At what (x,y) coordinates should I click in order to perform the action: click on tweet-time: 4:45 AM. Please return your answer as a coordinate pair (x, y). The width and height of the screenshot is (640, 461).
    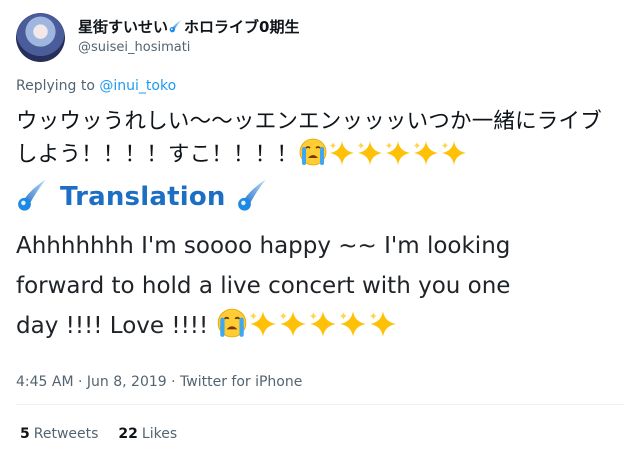
    Looking at the image, I should click on (45, 382).